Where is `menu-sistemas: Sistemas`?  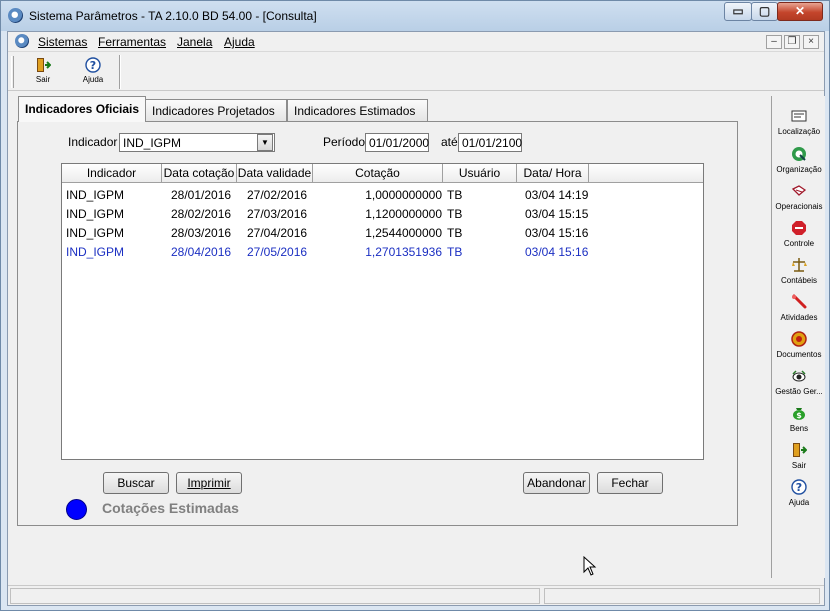 menu-sistemas: Sistemas is located at coordinates (62, 42).